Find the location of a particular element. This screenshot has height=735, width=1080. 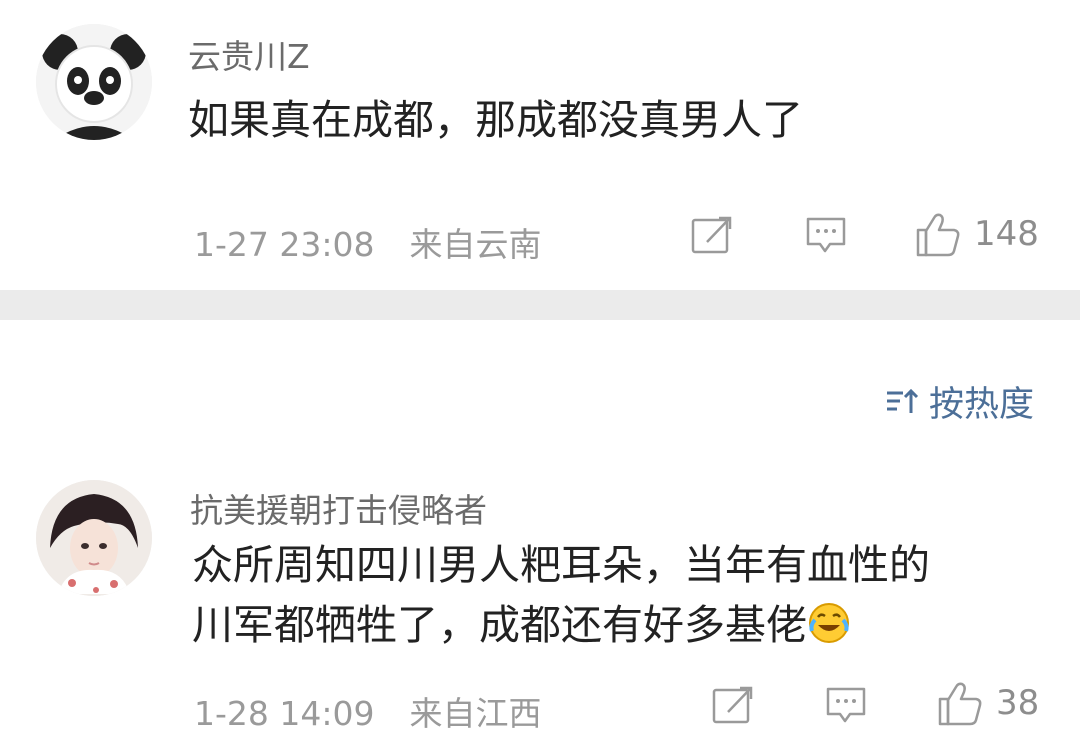

sort-icon is located at coordinates (902, 400).